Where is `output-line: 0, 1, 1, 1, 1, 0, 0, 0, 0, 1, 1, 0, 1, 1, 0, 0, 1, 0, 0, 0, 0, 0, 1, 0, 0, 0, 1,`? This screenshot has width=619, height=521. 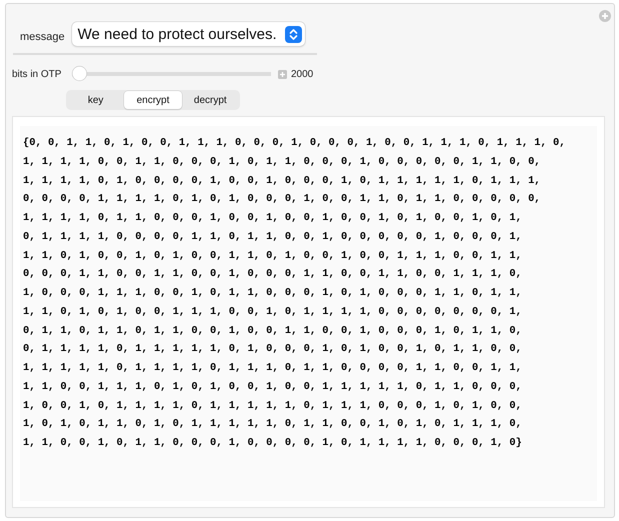
output-line: 0, 1, 1, 1, 1, 0, 0, 0, 0, 1, 1, 0, 1, 1, 0, 0, 1, 0, 0, 0, 0, 0, 1, 0, 0, 0, 1, is located at coordinates (272, 237).